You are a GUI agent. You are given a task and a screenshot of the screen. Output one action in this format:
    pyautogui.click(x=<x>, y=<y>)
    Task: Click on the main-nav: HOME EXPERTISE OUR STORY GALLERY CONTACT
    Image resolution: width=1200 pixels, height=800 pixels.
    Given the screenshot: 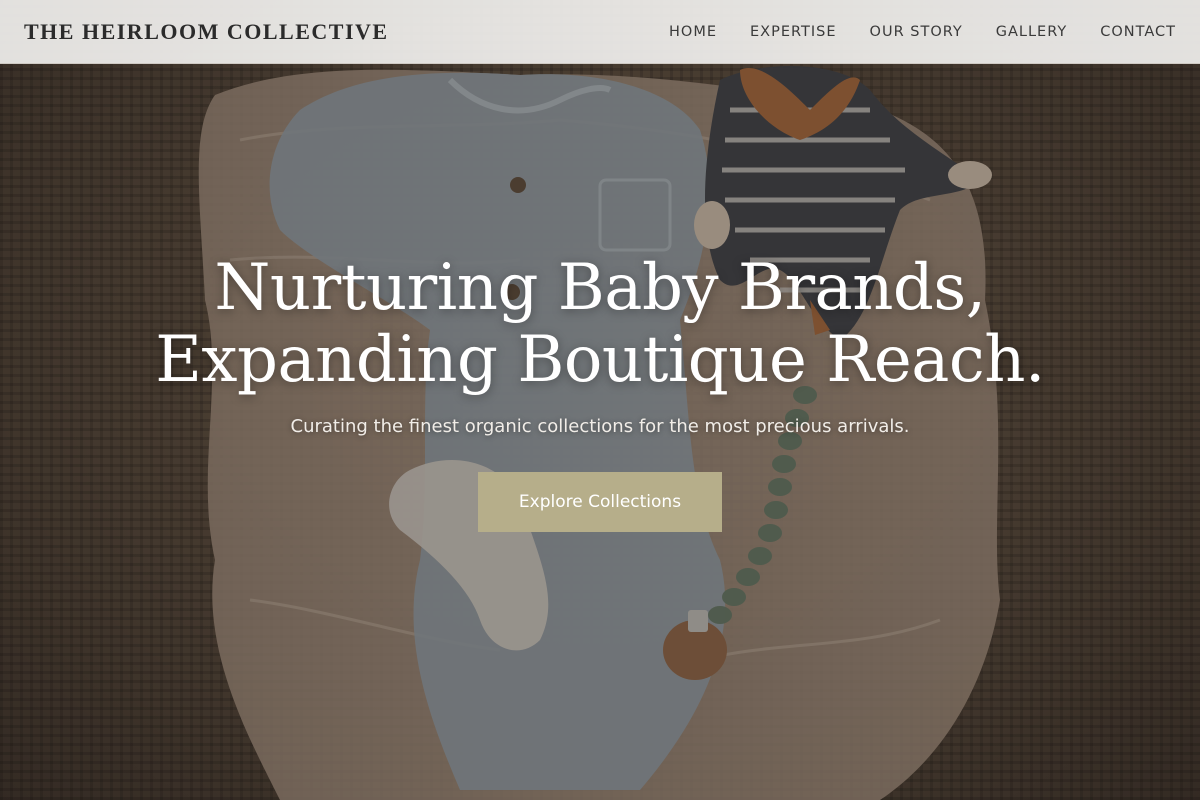 What is the action you would take?
    pyautogui.click(x=922, y=32)
    